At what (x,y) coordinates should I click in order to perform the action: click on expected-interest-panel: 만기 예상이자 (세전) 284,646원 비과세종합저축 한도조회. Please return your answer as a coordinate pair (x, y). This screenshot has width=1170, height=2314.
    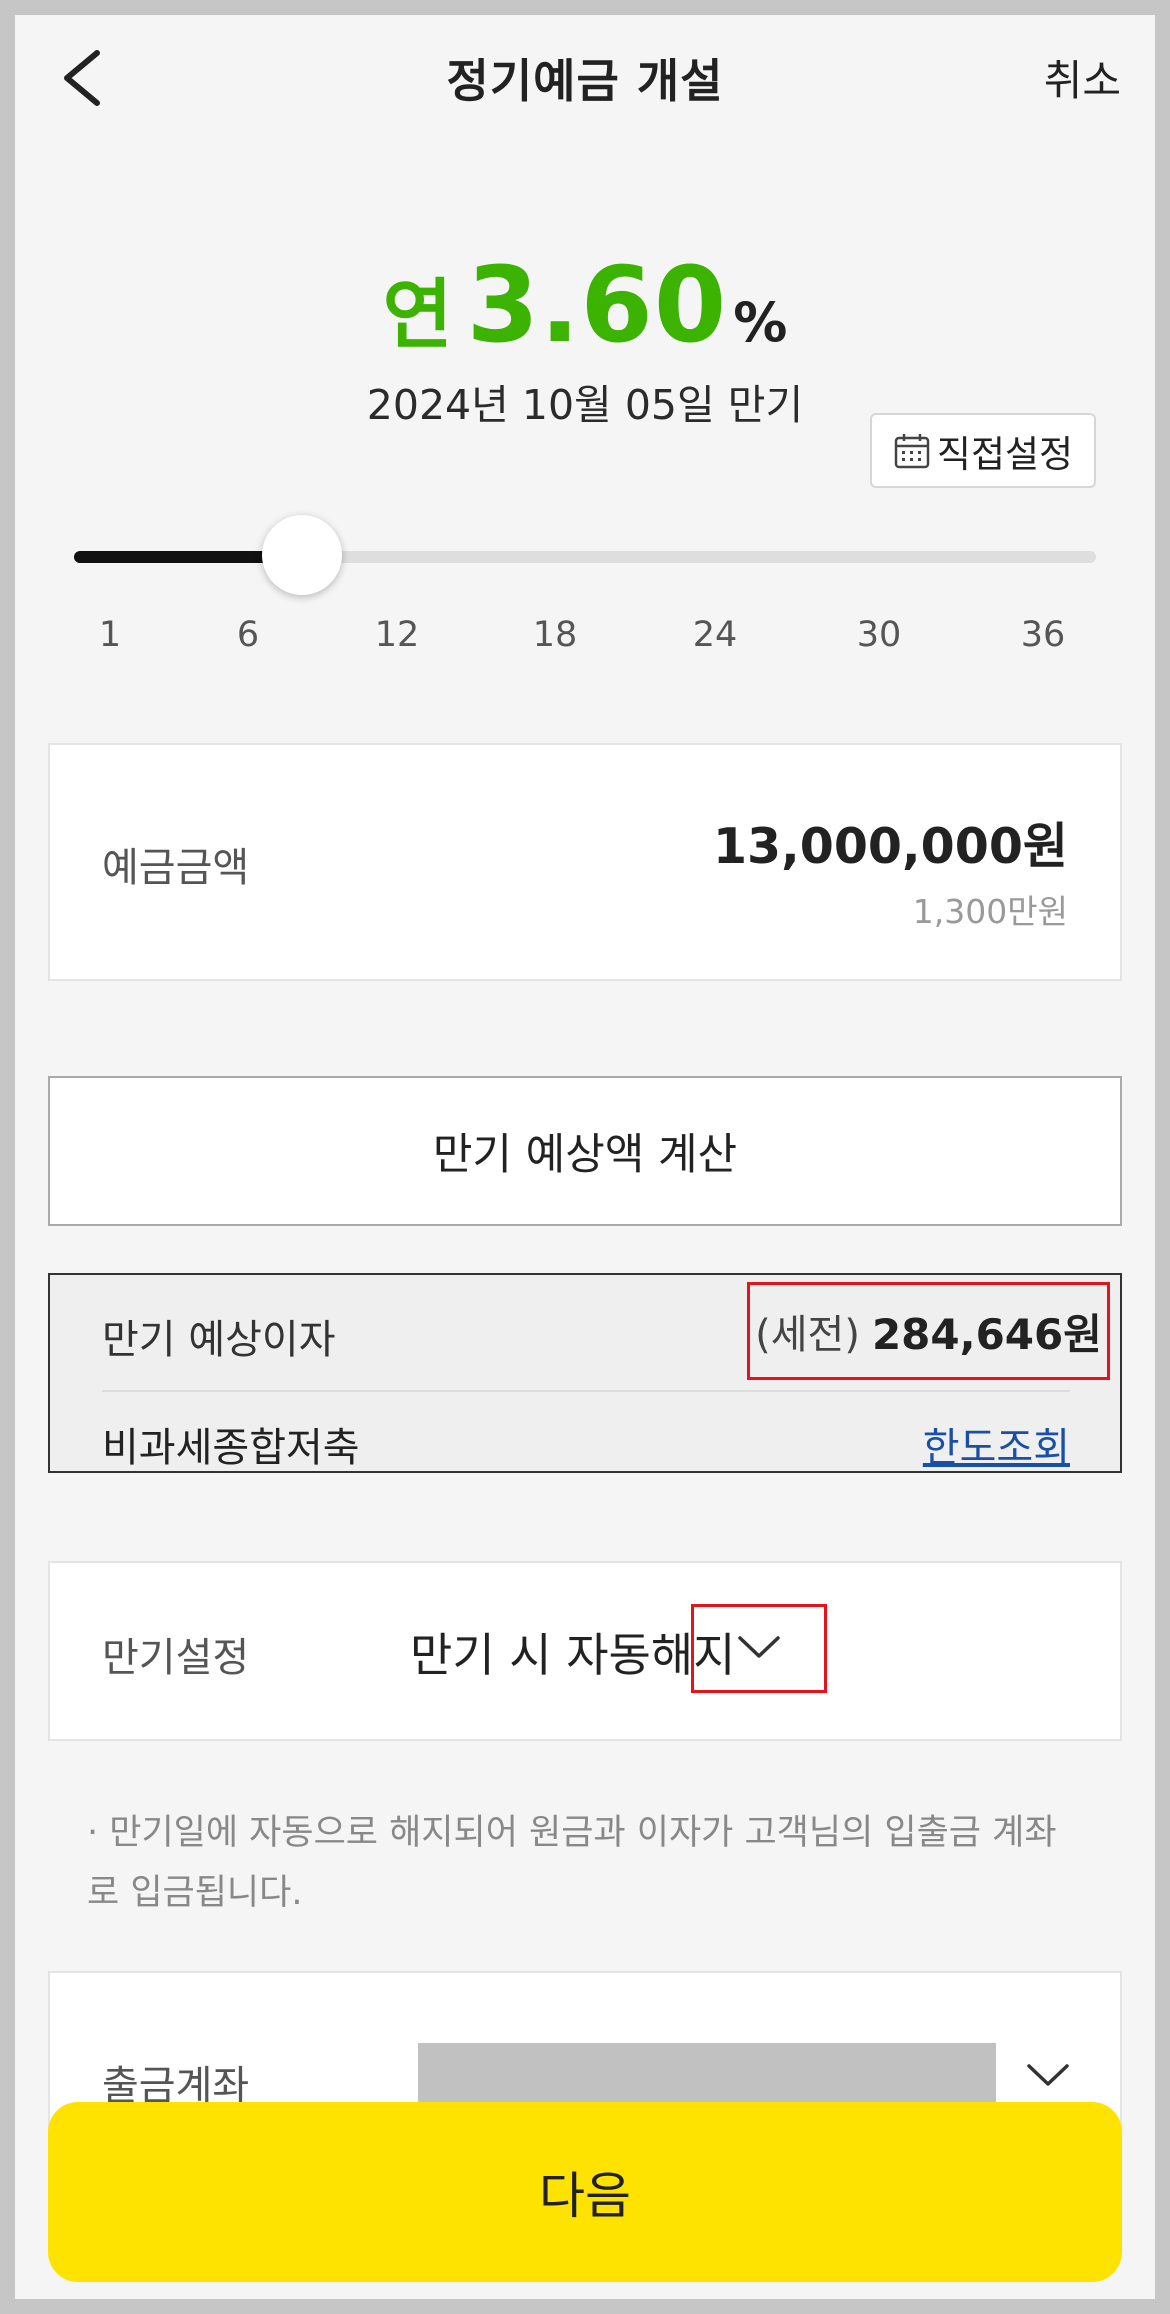
    Looking at the image, I should click on (585, 1373).